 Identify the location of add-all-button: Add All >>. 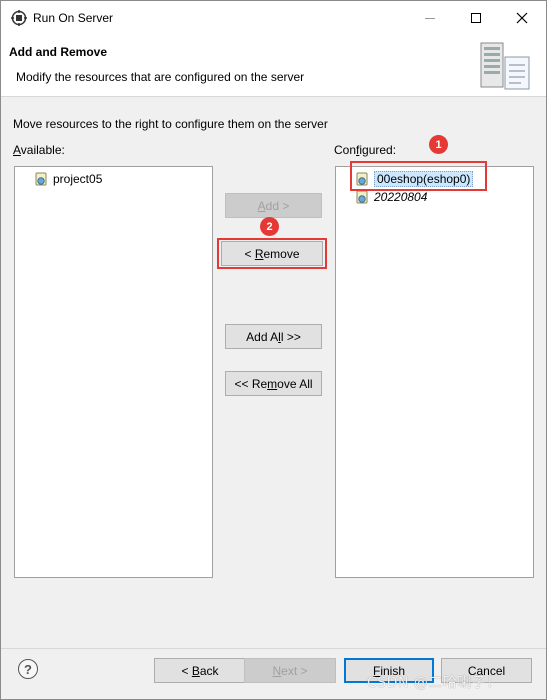
(273, 336).